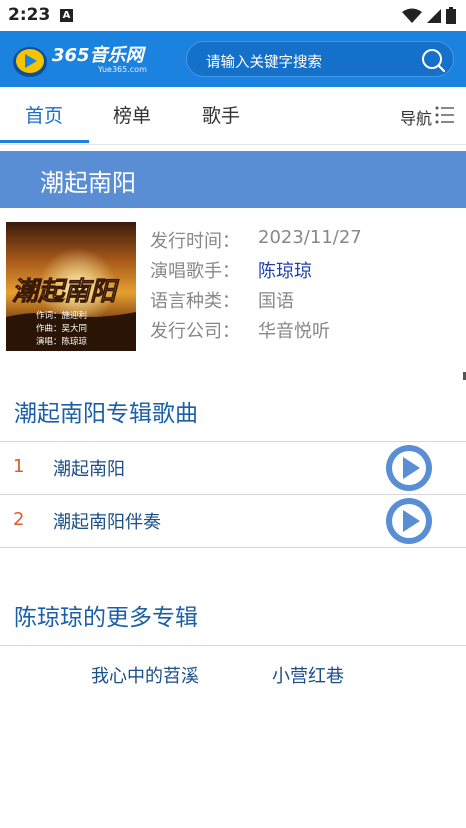 Image resolution: width=466 pixels, height=828 pixels. Describe the element at coordinates (310, 237) in the screenshot. I see `info-value: 2023/11/27` at that location.